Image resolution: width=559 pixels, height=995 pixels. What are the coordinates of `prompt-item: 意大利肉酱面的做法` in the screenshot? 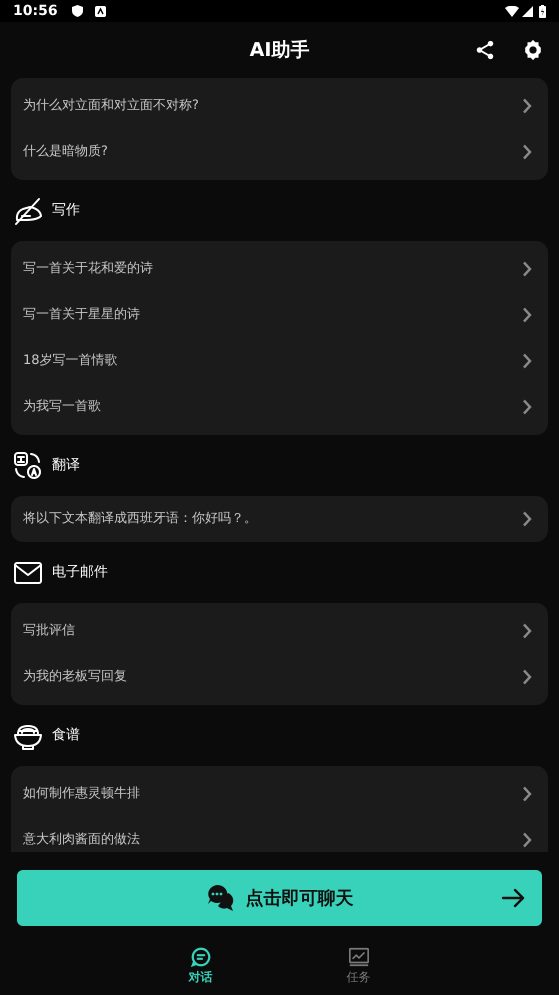 It's located at (279, 834).